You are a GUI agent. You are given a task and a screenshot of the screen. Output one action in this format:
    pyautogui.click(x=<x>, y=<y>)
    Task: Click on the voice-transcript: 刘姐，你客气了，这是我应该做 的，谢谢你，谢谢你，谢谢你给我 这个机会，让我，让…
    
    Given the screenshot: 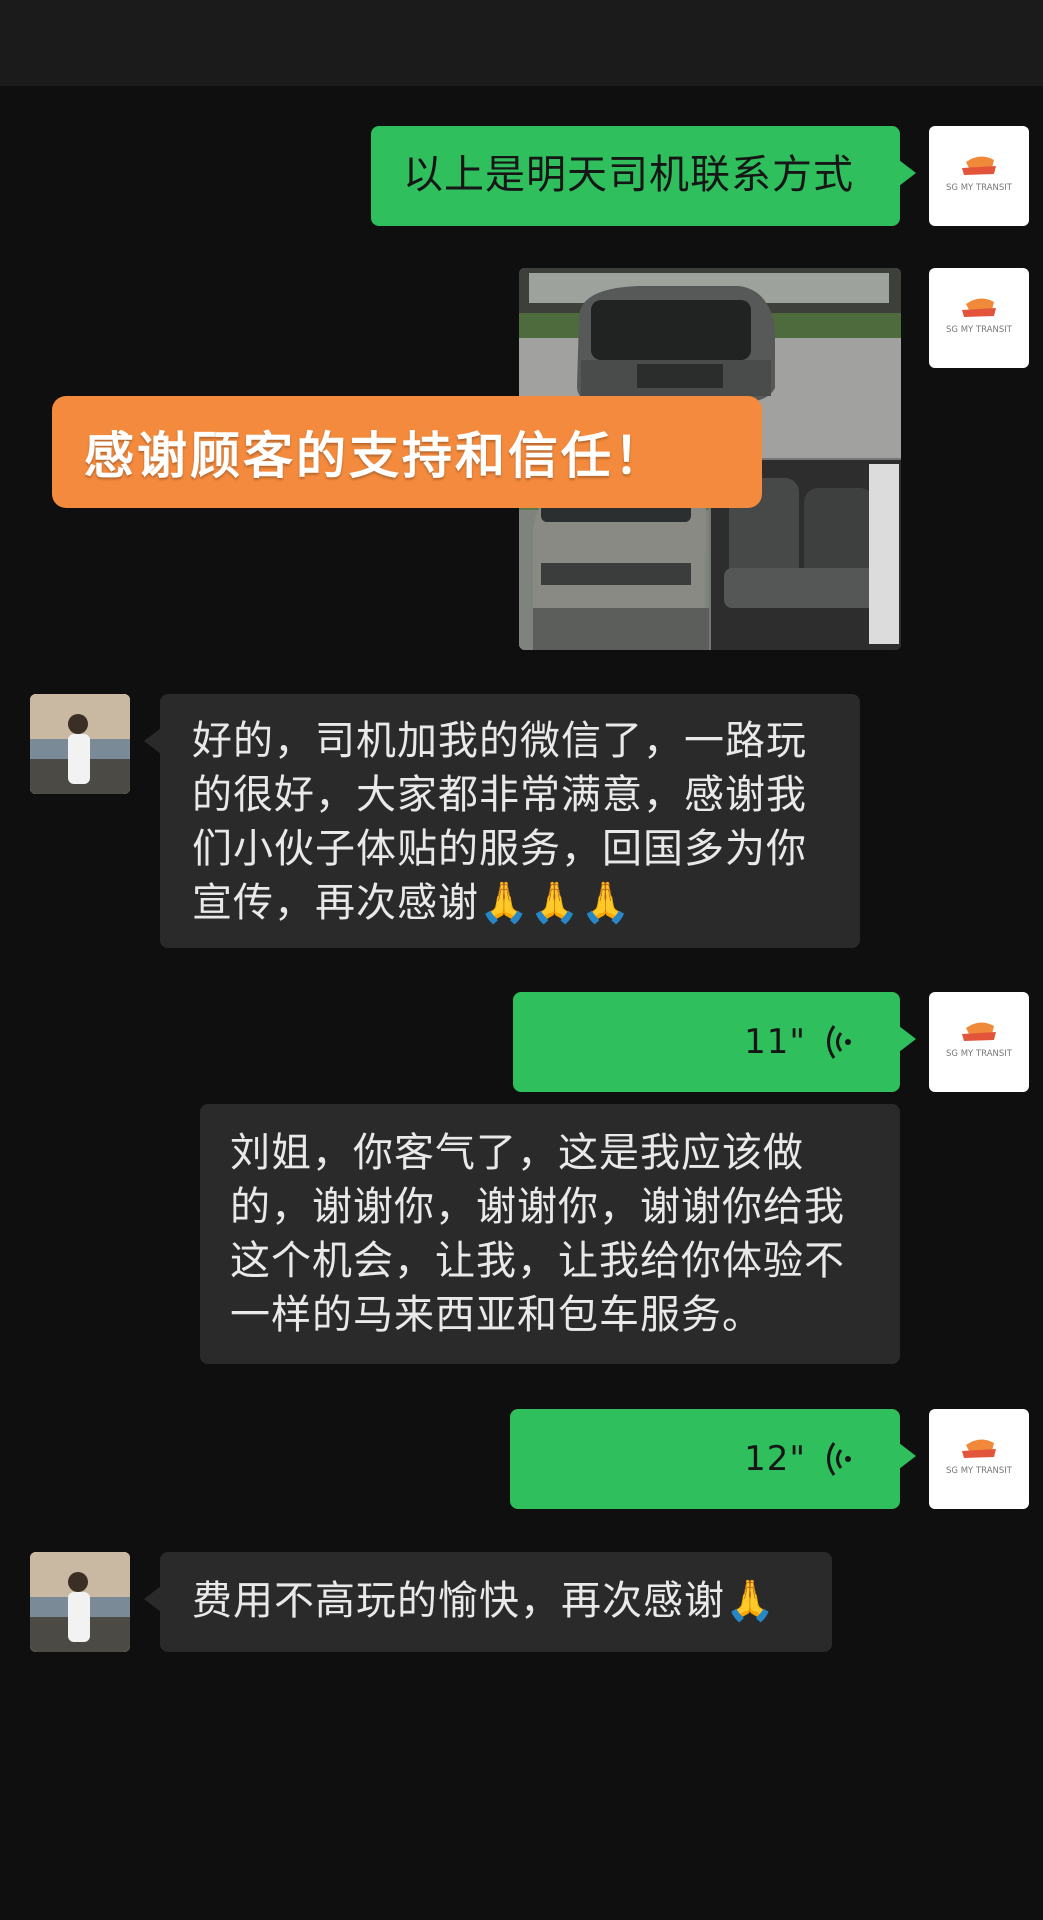 What is the action you would take?
    pyautogui.click(x=550, y=1234)
    